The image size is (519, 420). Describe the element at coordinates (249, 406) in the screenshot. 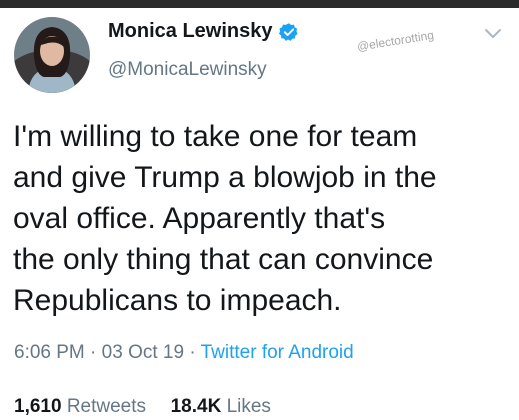

I see `likes-label: Likes` at that location.